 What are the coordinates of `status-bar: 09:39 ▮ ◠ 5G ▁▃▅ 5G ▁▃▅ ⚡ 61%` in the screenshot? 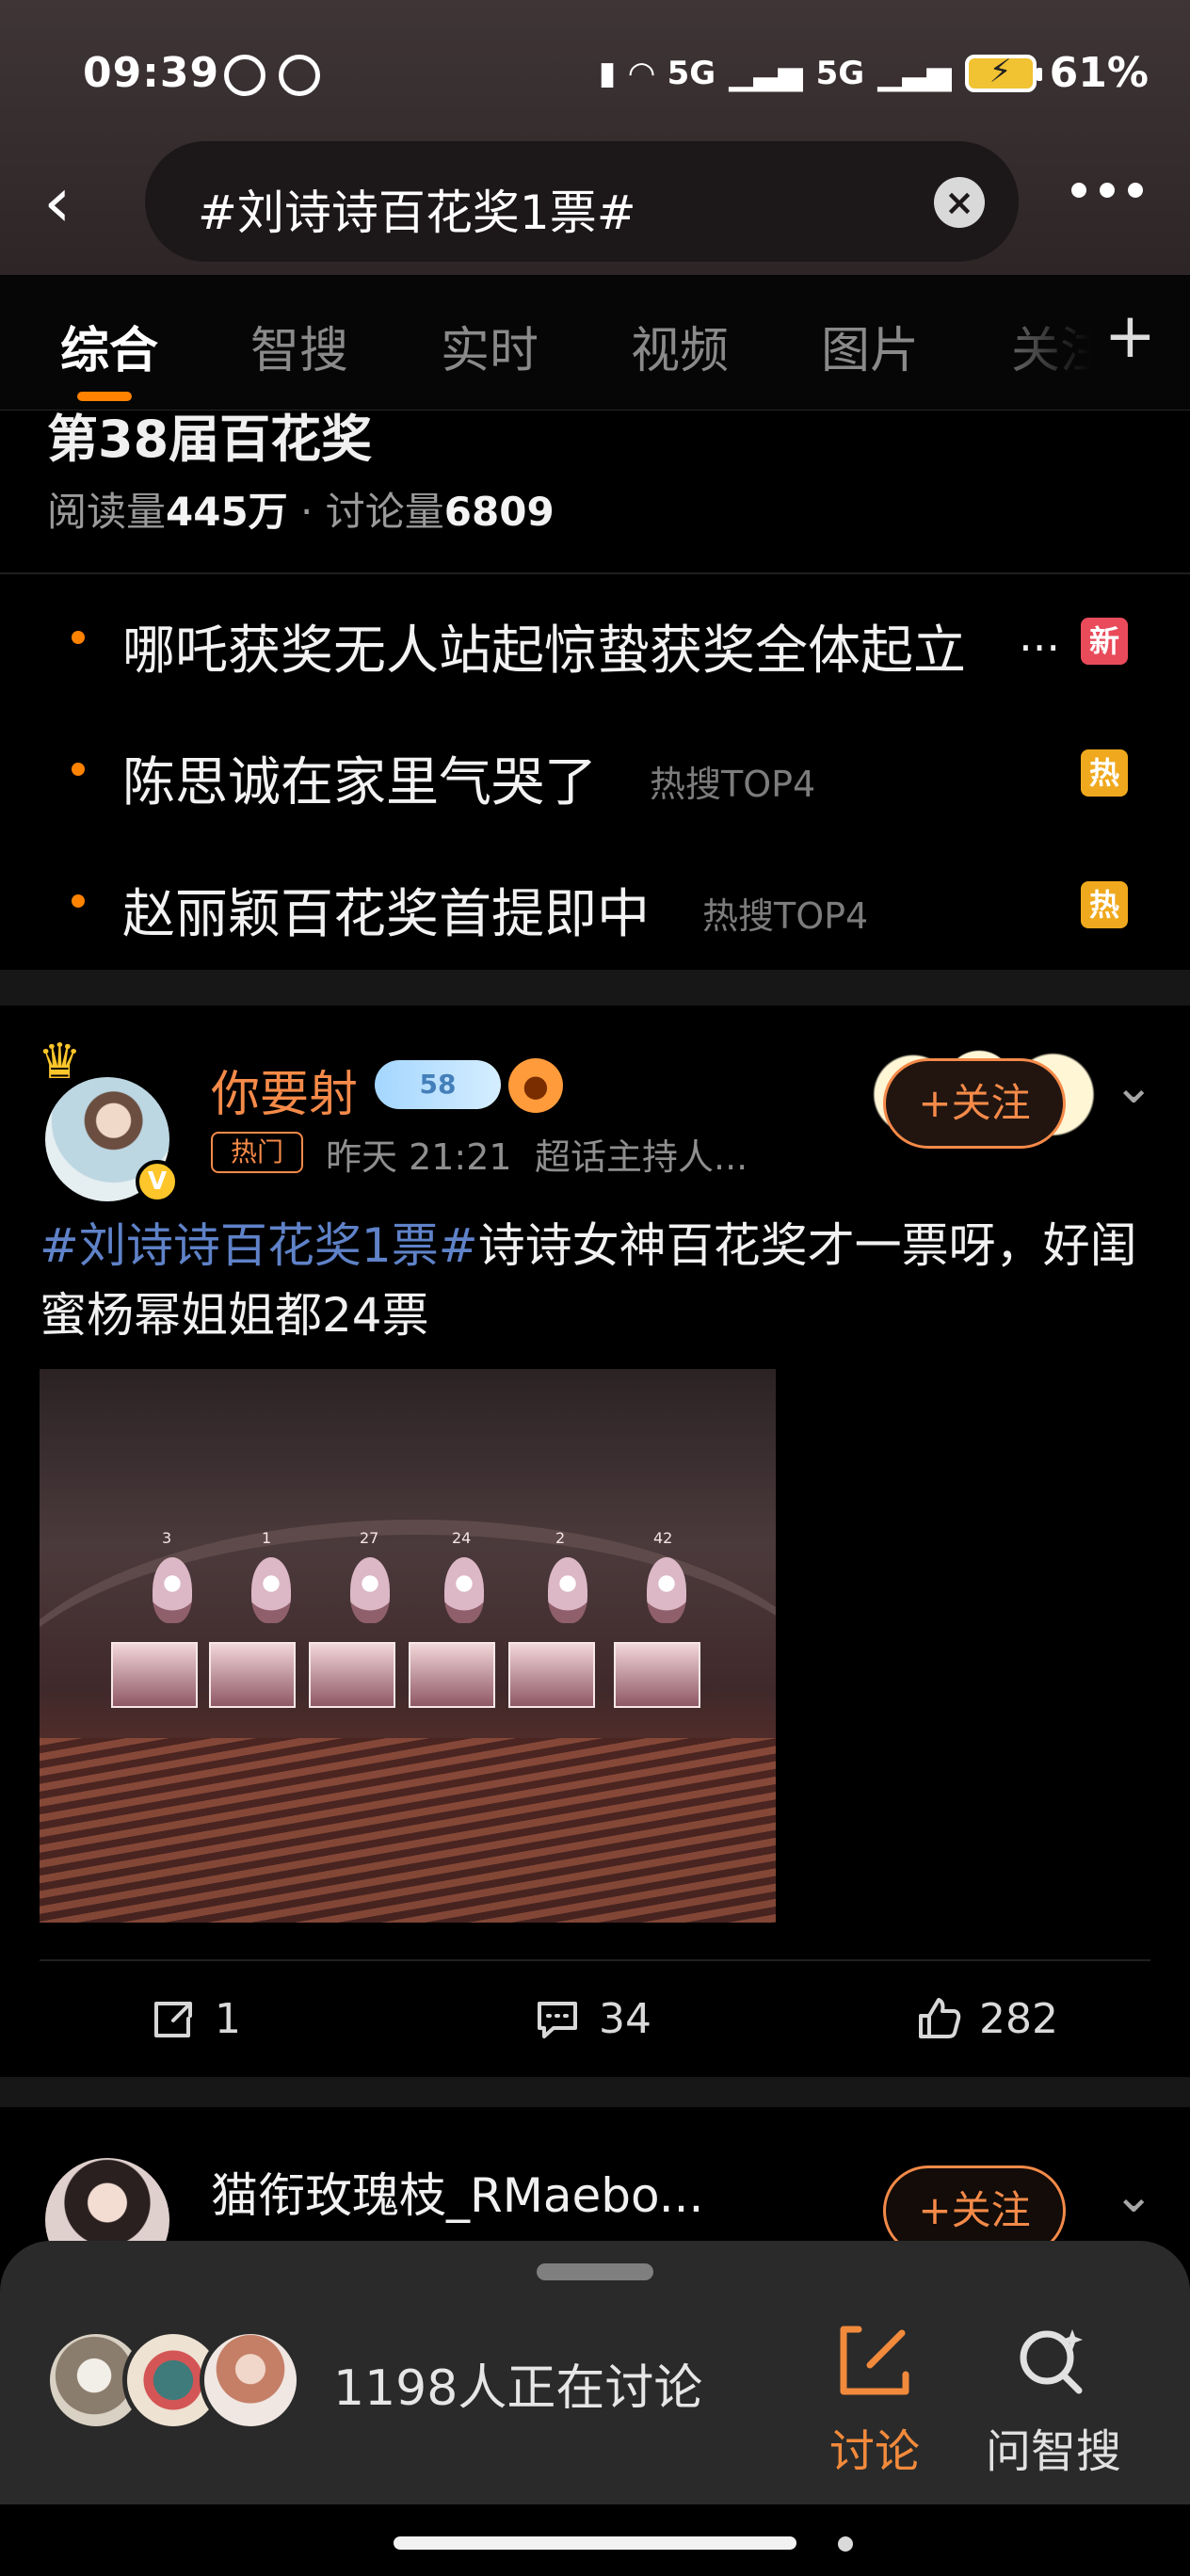 It's located at (595, 70).